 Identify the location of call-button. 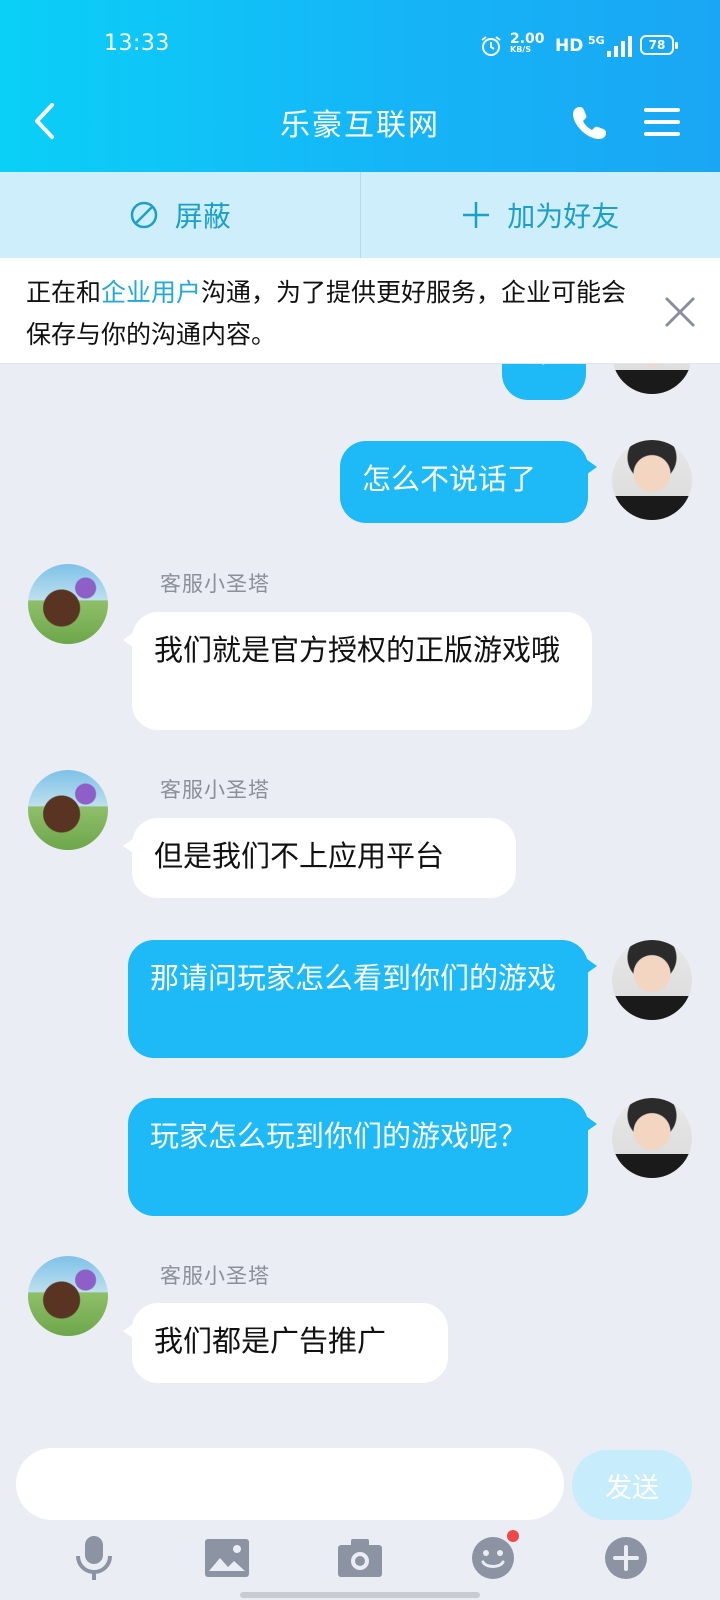
(590, 122).